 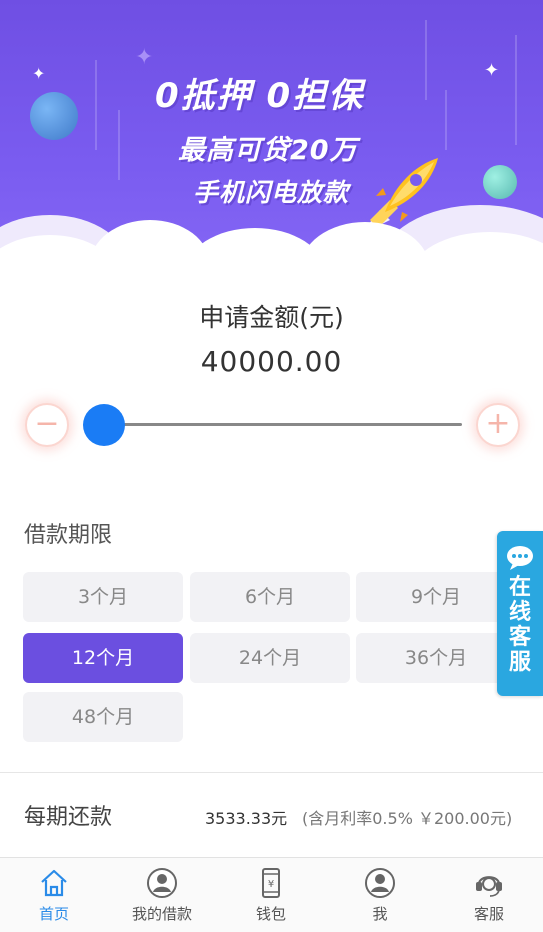 What do you see at coordinates (268, 150) in the screenshot?
I see `banner-subheadline: 最高可贷20万` at bounding box center [268, 150].